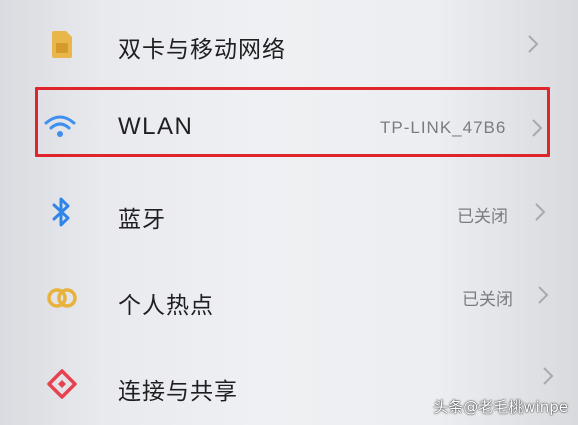 The height and width of the screenshot is (425, 578). I want to click on watermark: 头条@老毛桃winpe, so click(500, 407).